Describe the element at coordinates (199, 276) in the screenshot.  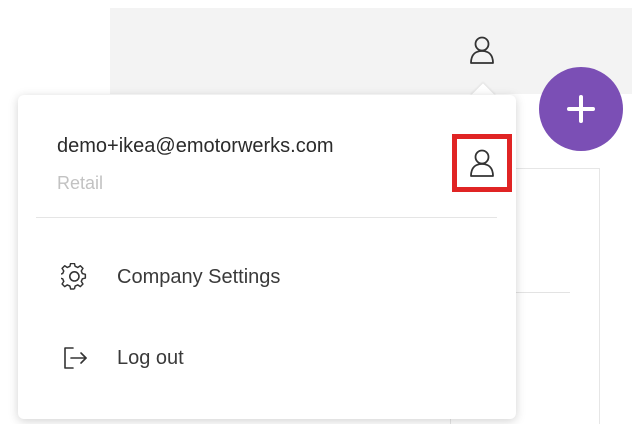
I see `company-settings-label: Company Settings` at that location.